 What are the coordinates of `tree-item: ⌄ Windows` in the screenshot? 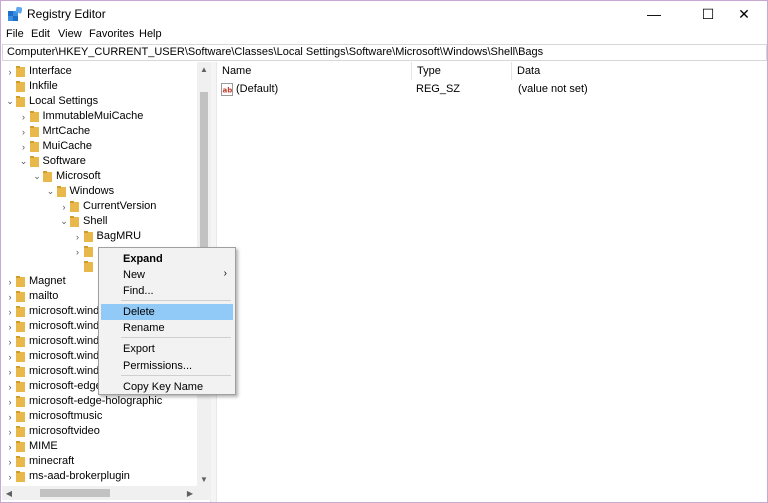 It's located at (102, 191).